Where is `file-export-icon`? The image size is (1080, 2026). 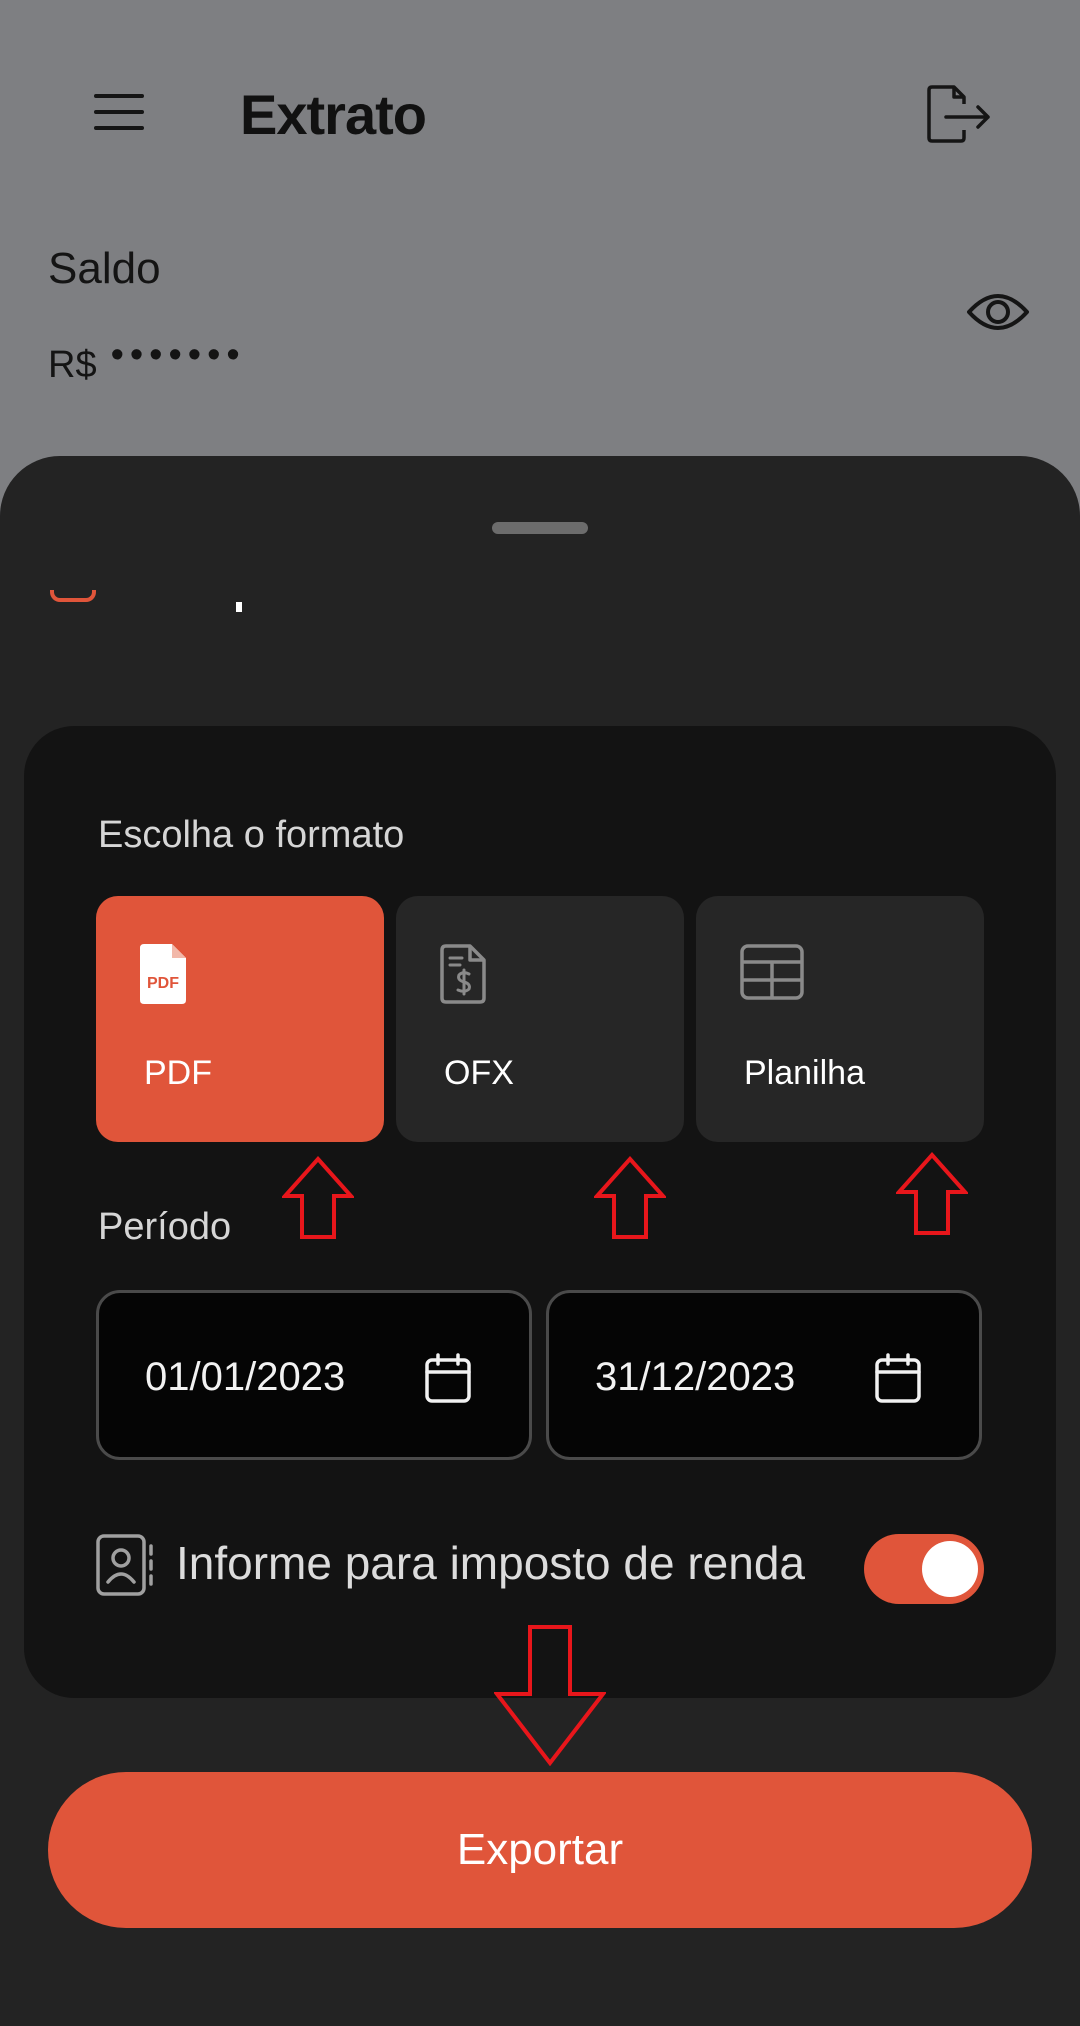 file-export-icon is located at coordinates (960, 114).